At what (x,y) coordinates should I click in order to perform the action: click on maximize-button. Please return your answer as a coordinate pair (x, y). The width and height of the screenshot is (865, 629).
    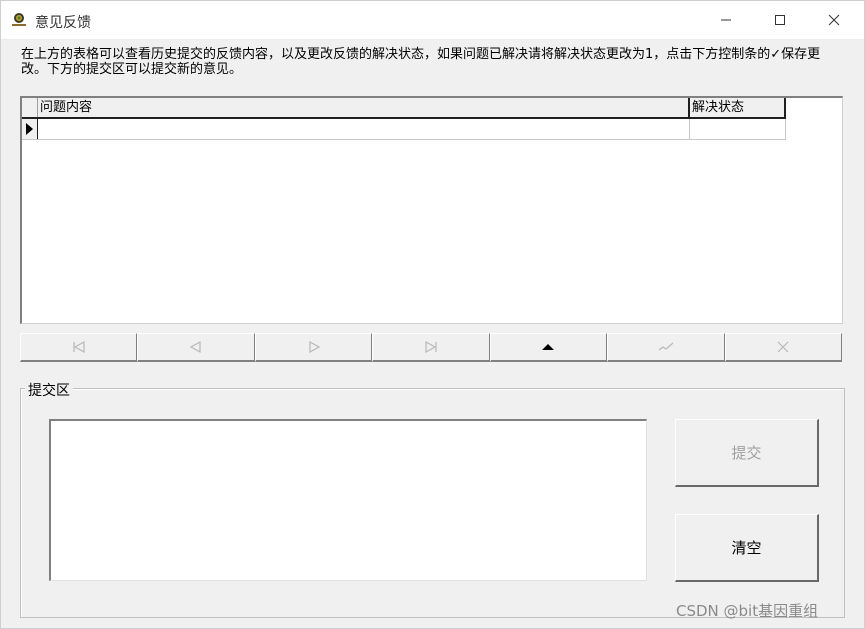
    Looking at the image, I should click on (780, 20).